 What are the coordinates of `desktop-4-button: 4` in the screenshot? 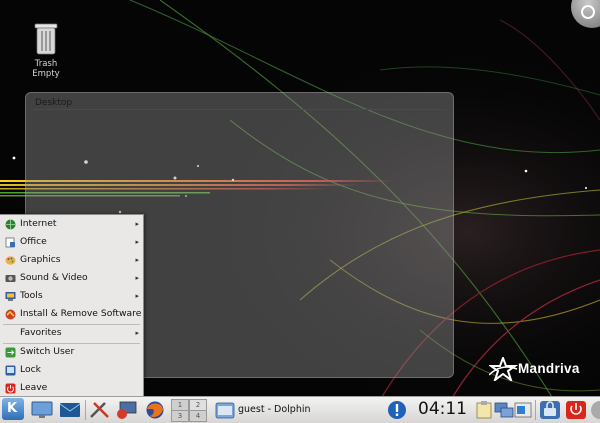 It's located at (198, 416).